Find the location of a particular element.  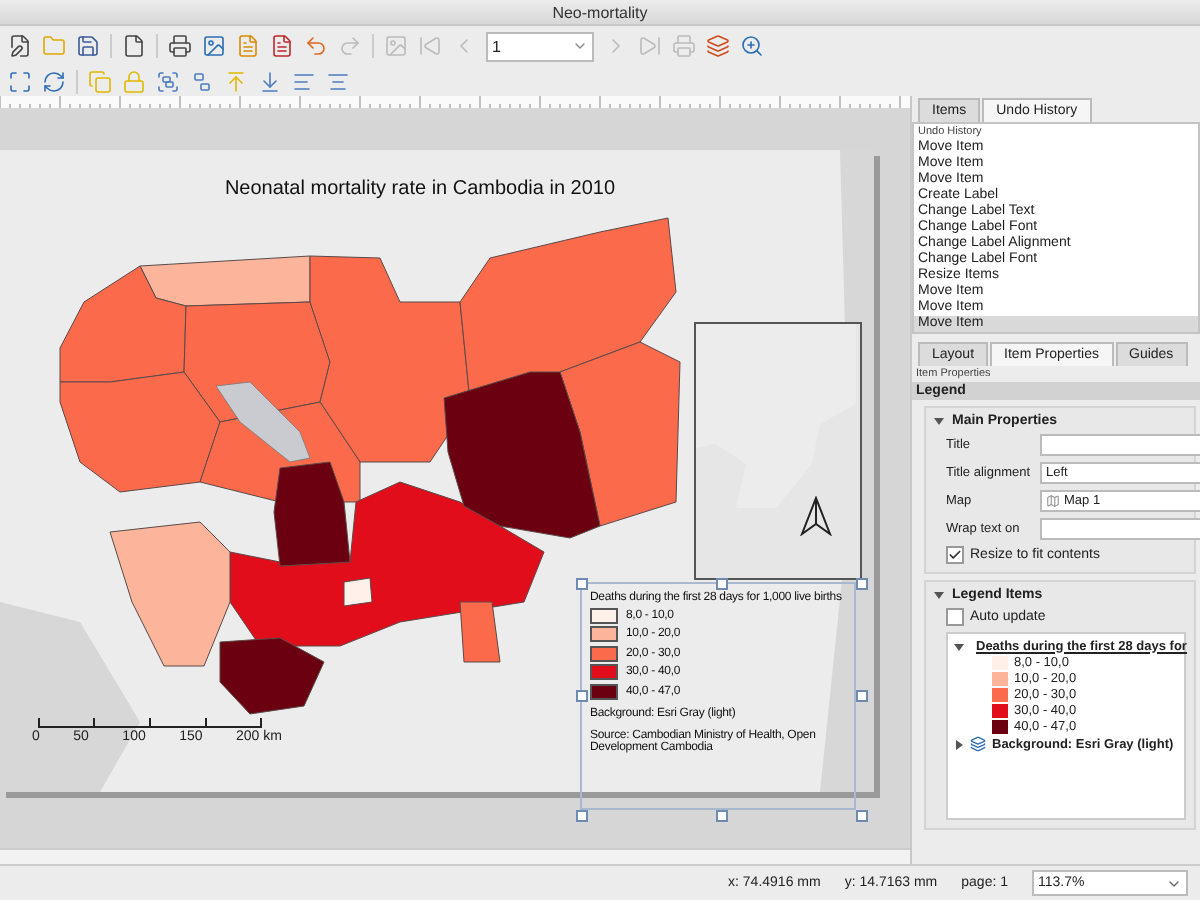

new-page-icon is located at coordinates (134, 46).